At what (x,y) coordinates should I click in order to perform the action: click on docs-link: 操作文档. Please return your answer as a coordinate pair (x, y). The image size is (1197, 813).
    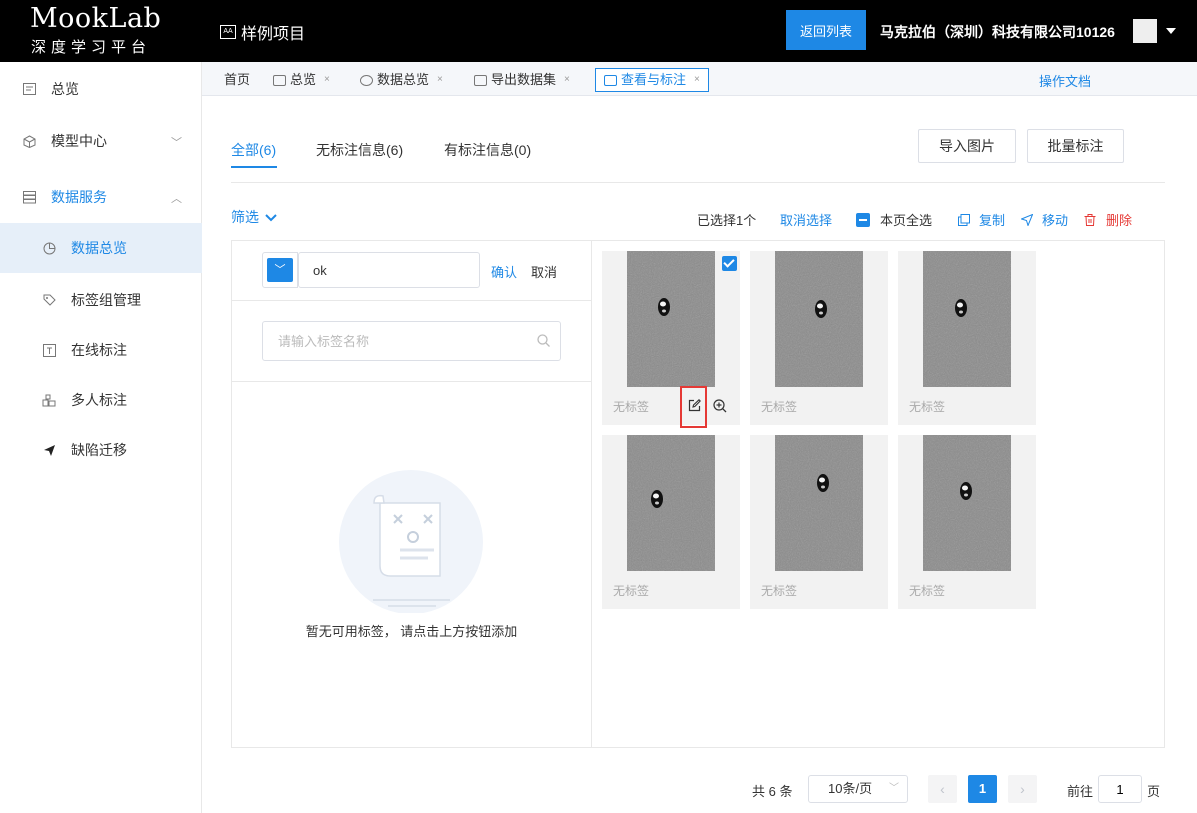
    Looking at the image, I should click on (1065, 80).